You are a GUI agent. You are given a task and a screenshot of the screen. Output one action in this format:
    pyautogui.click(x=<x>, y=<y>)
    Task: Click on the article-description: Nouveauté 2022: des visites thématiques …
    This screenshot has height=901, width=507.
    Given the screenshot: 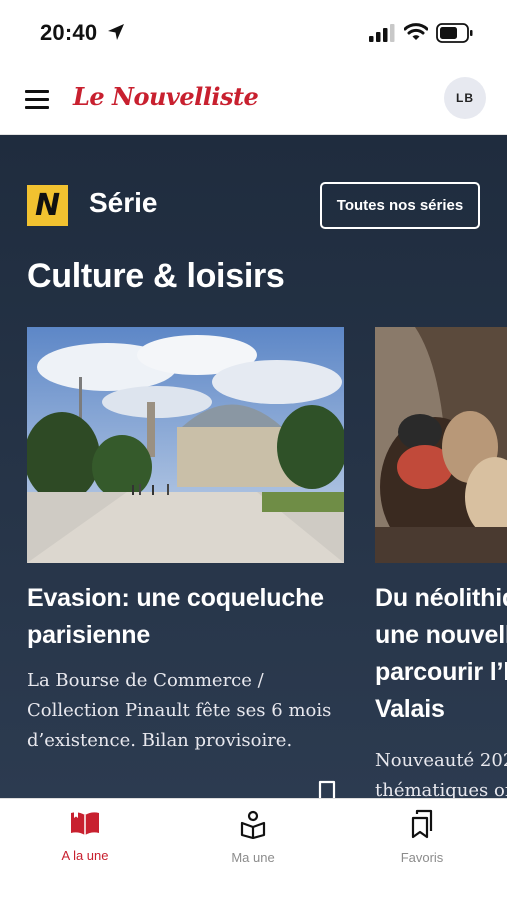 What is the action you would take?
    pyautogui.click(x=441, y=774)
    